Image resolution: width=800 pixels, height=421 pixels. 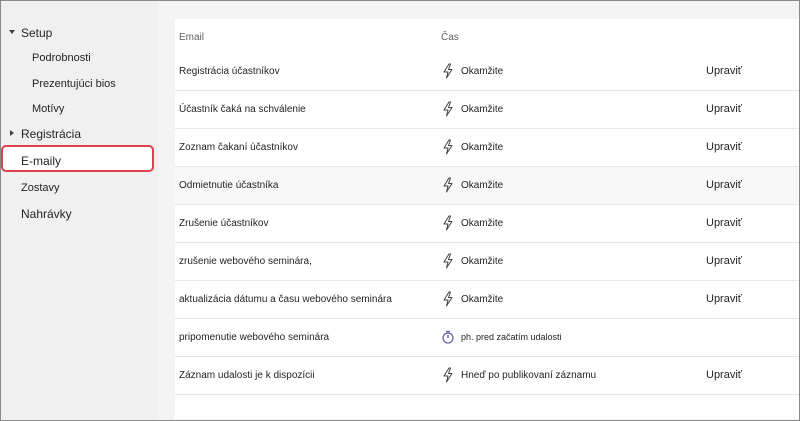 I want to click on sidebar-item-emails: E-maily, so click(x=41, y=161).